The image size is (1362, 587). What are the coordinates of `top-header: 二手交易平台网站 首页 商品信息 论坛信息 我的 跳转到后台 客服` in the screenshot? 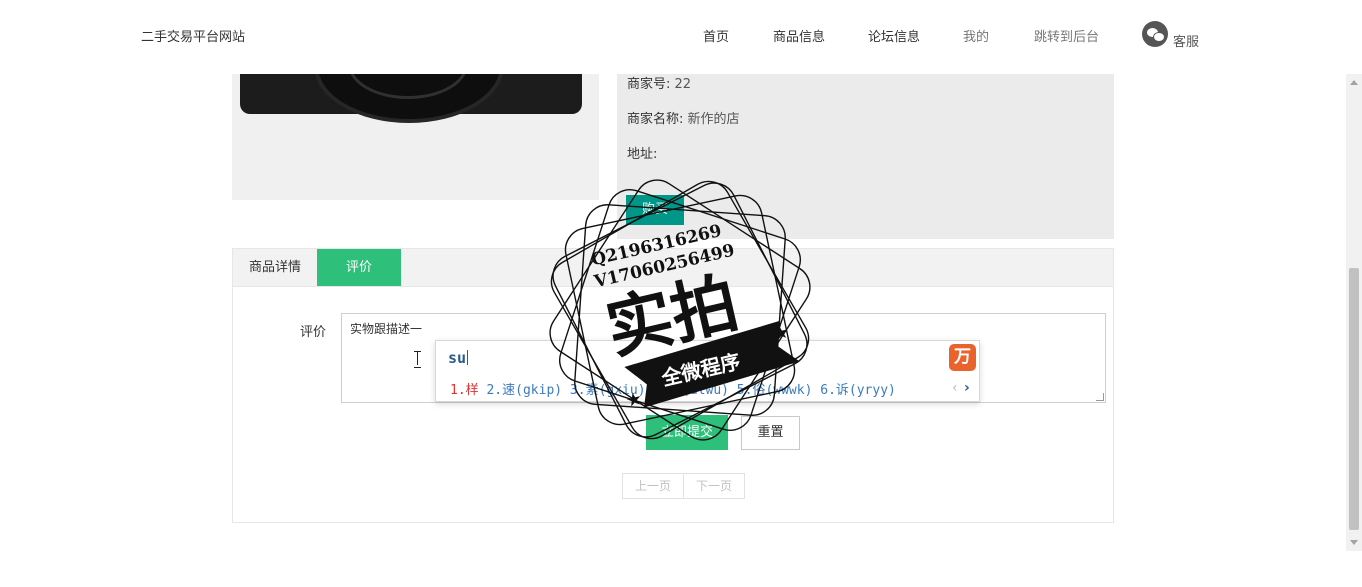 It's located at (673, 37).